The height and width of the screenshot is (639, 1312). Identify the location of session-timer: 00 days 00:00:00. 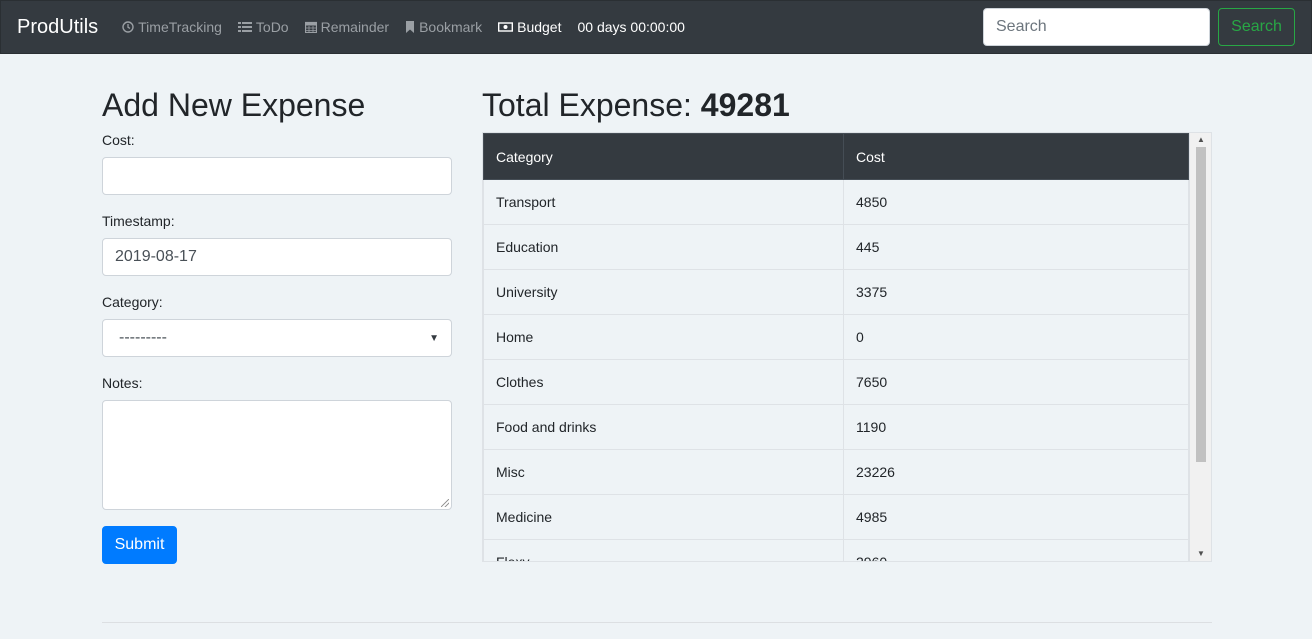
(631, 27).